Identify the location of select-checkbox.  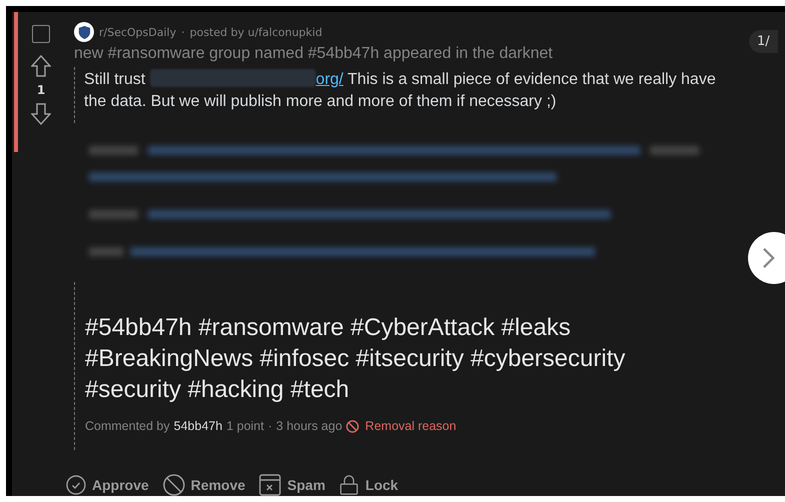
(41, 34).